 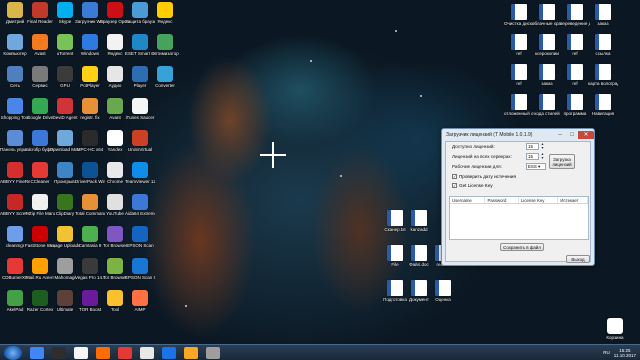 What do you see at coordinates (573, 200) in the screenshot?
I see `column-expires: Истекает` at bounding box center [573, 200].